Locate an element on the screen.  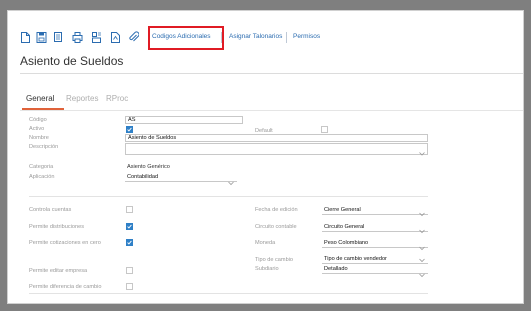
permite-diferencia-label: Permite diferencia de cambio is located at coordinates (65, 287).